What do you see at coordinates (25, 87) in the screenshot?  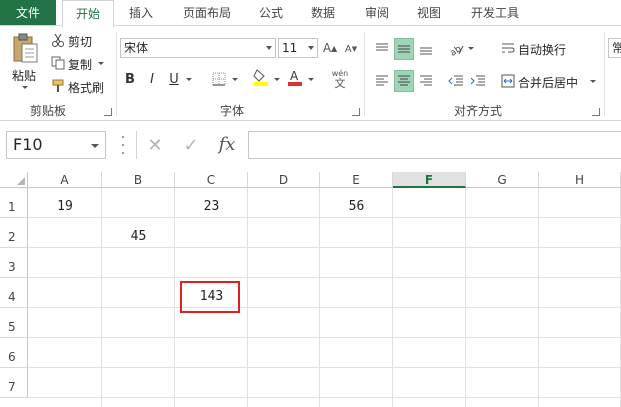 I see `paste-dropdown-icon` at bounding box center [25, 87].